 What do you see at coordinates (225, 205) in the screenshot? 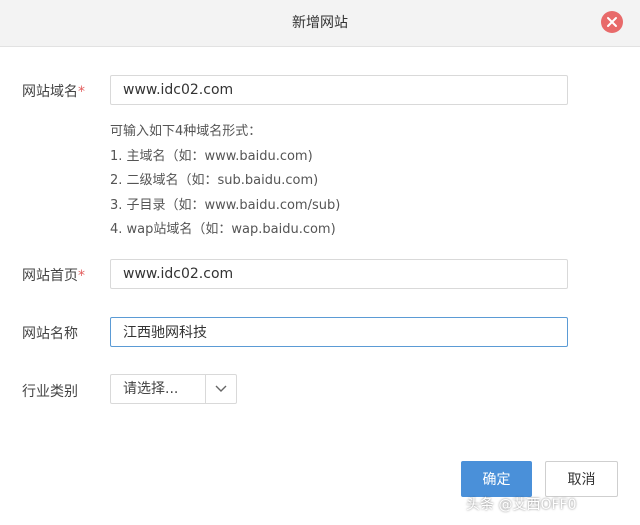
I see `domain-hint-item: 3. 子目录（如：www.baidu.com/sub)` at bounding box center [225, 205].